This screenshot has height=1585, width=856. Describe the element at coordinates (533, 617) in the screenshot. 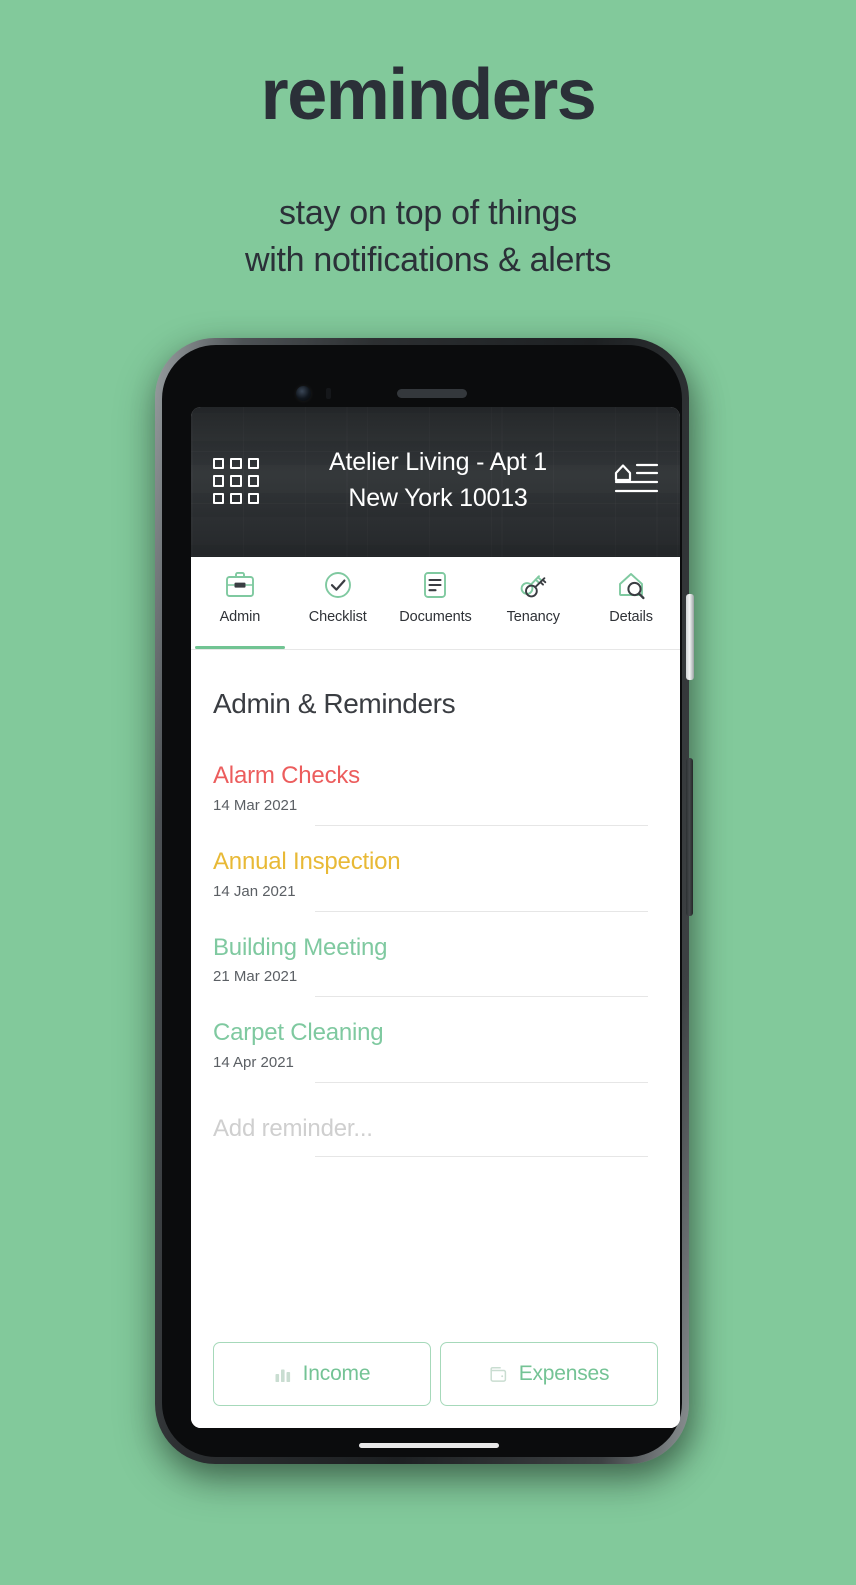

I see `tab-tenancy-label: Tenancy` at that location.